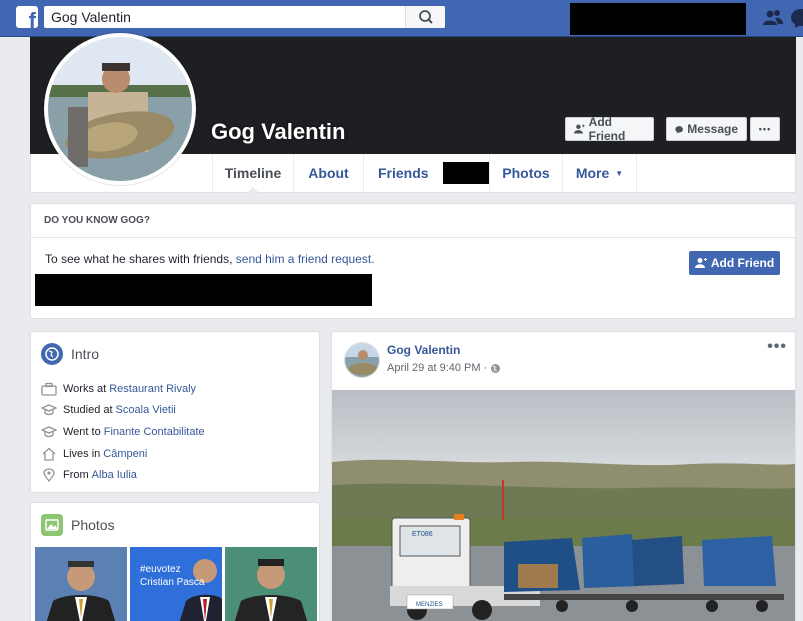 This screenshot has width=803, height=621. I want to click on photos-title: Photos, so click(78, 525).